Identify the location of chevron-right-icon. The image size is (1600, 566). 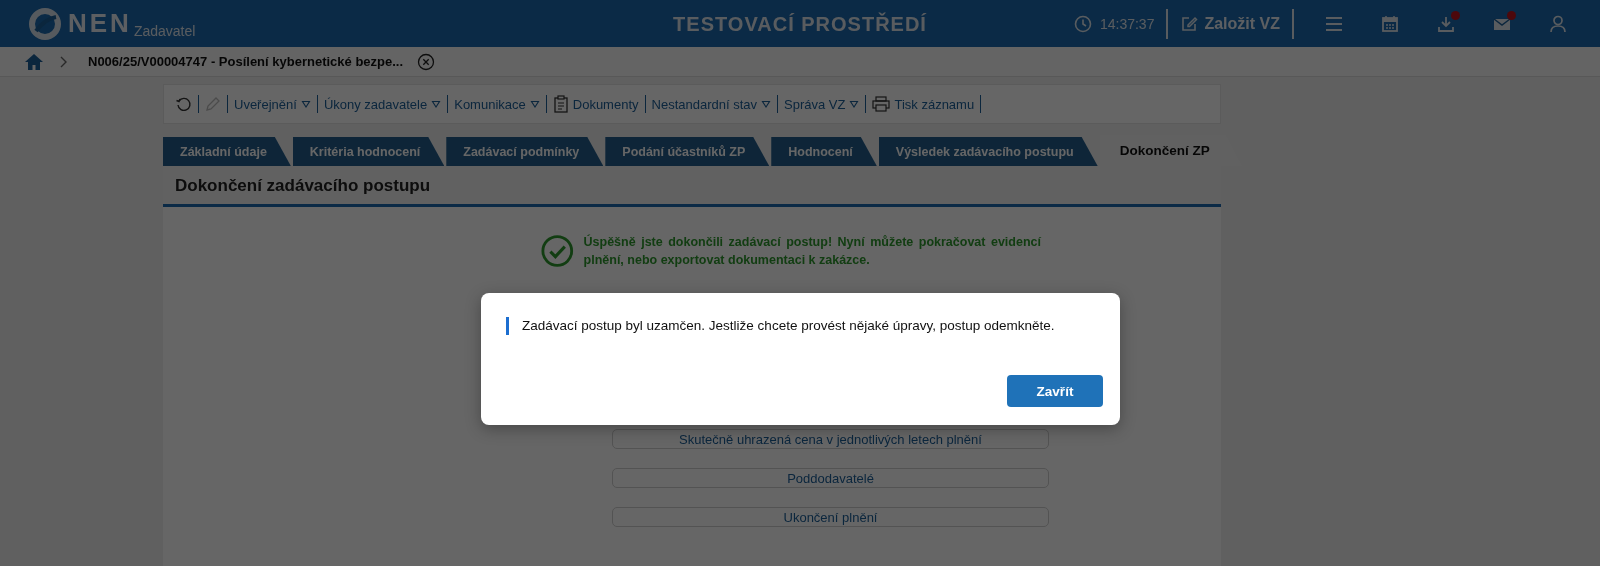
(63, 61).